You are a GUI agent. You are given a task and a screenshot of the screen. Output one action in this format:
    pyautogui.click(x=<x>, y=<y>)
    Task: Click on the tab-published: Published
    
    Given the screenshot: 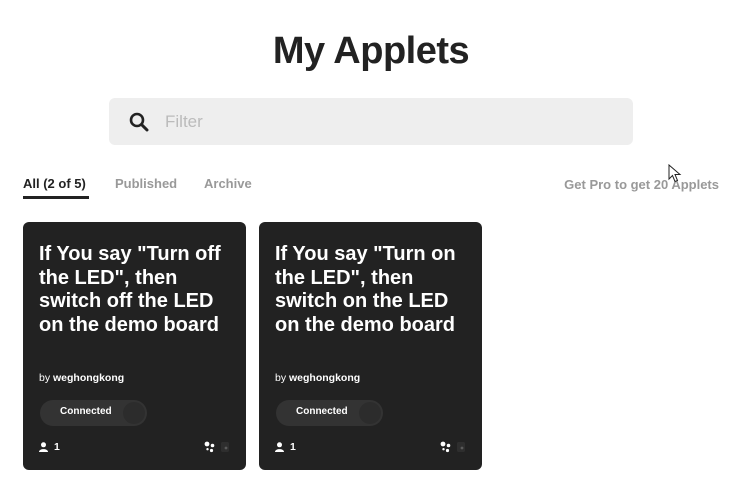 What is the action you would take?
    pyautogui.click(x=146, y=183)
    